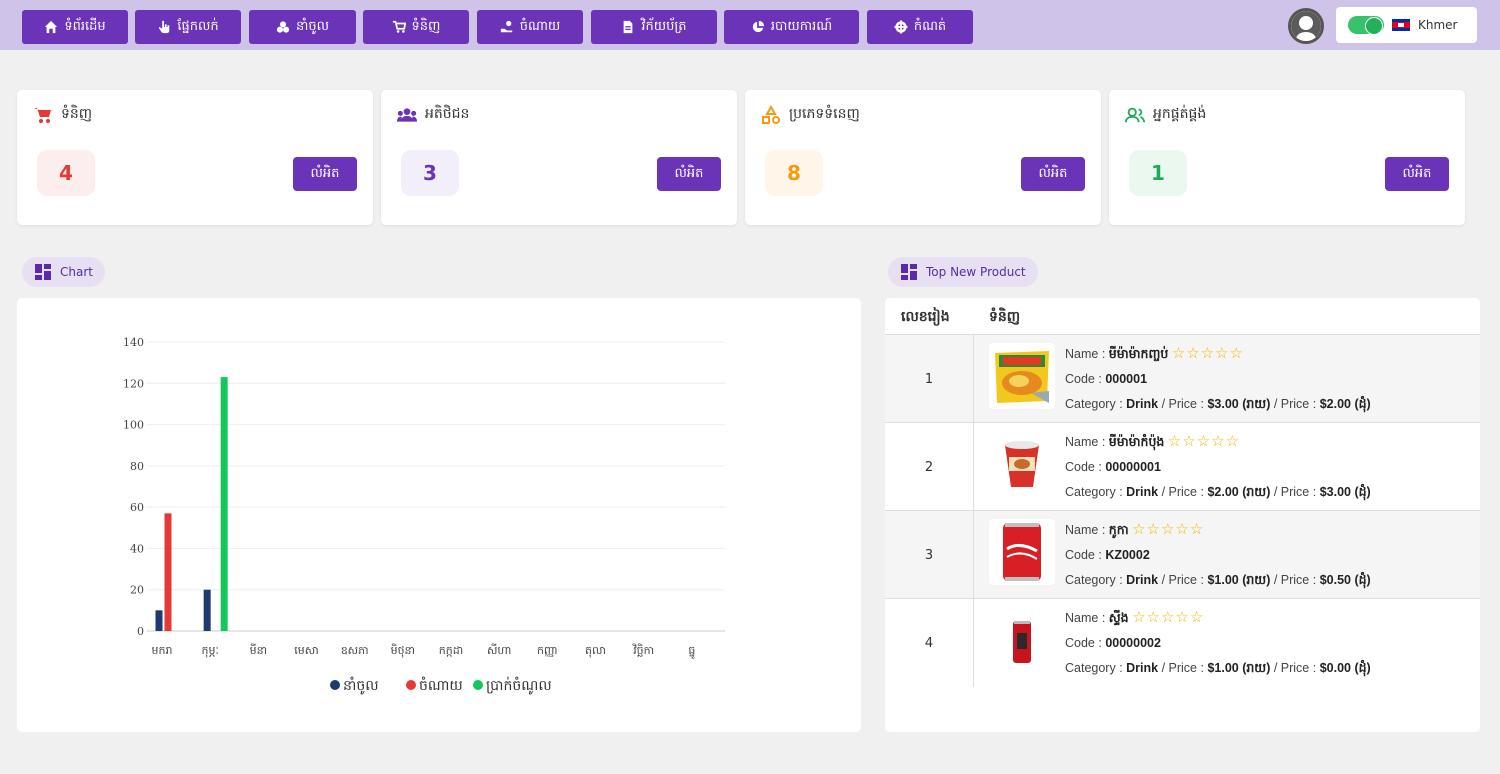 This screenshot has width=1500, height=774. Describe the element at coordinates (1136, 442) in the screenshot. I see `product-name: មីម៉ាម៉ាកំប៉ុង` at that location.